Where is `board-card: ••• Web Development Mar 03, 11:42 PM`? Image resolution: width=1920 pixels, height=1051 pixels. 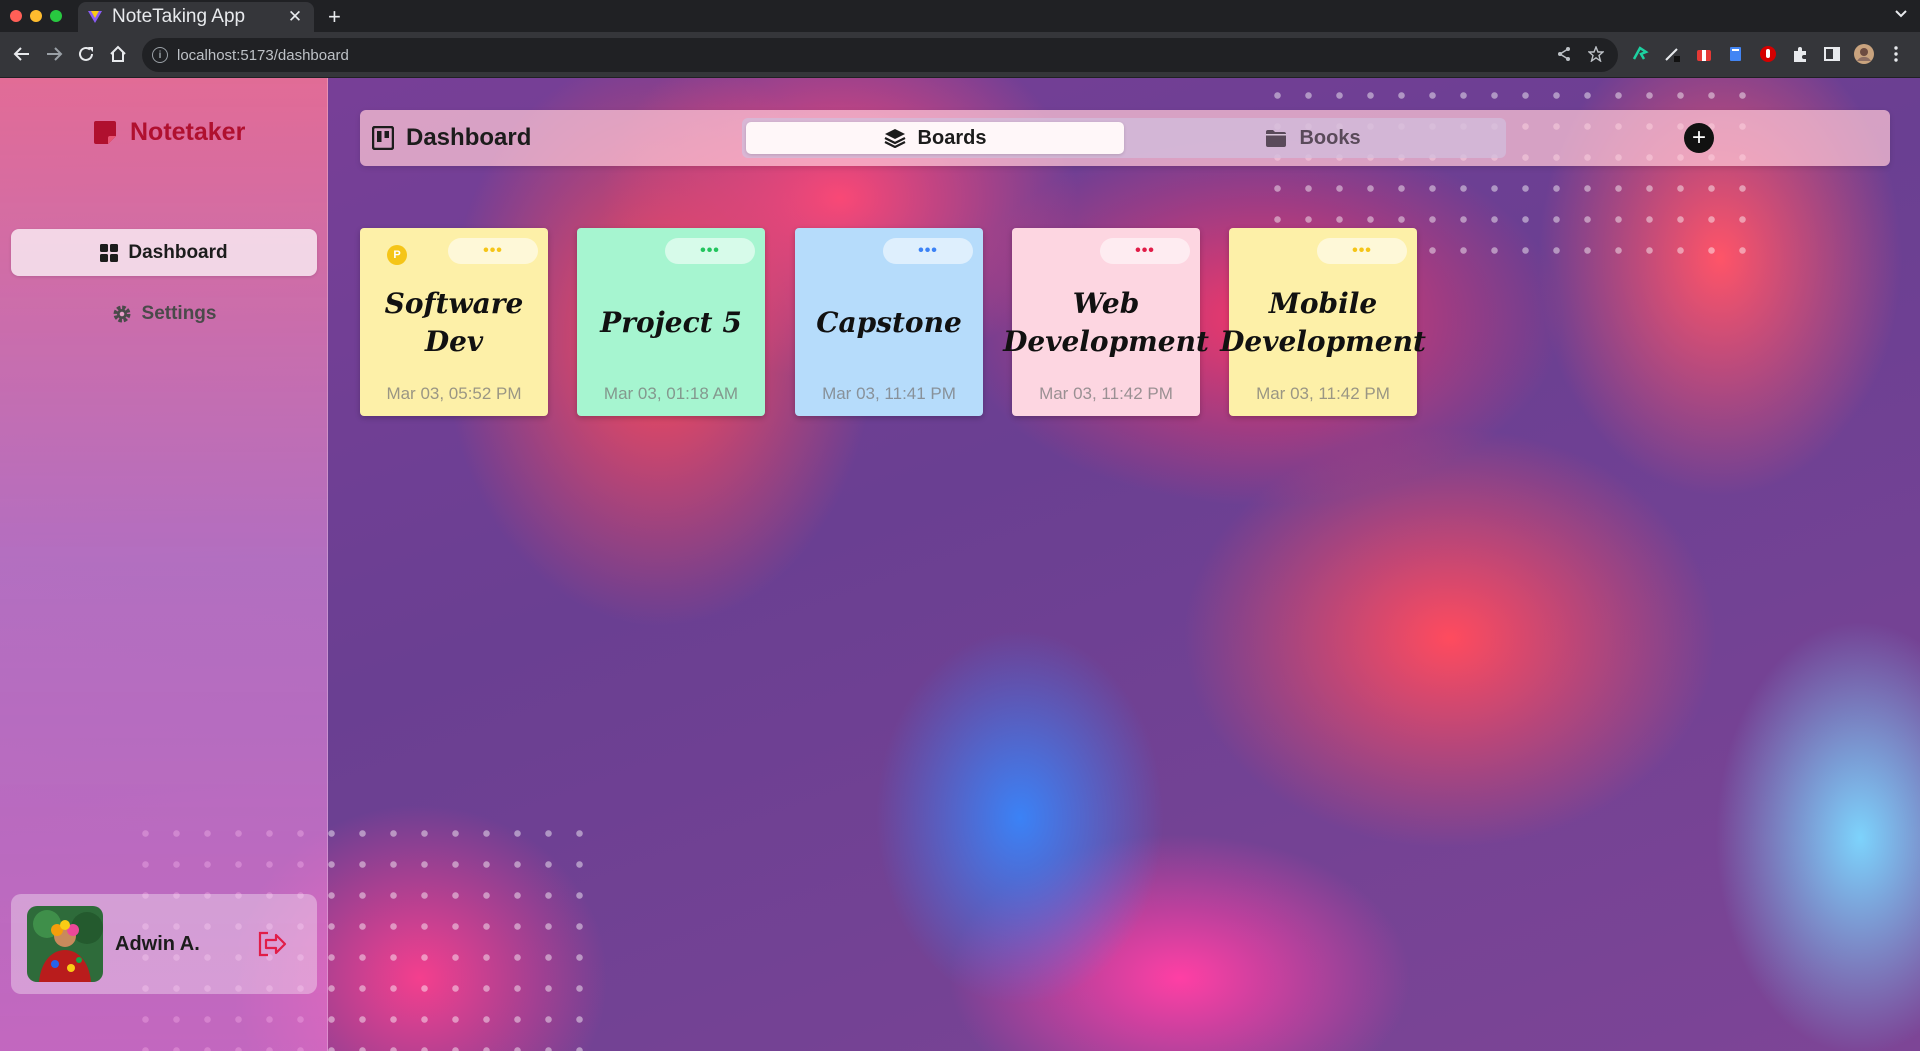 board-card: ••• Web Development Mar 03, 11:42 PM is located at coordinates (1106, 322).